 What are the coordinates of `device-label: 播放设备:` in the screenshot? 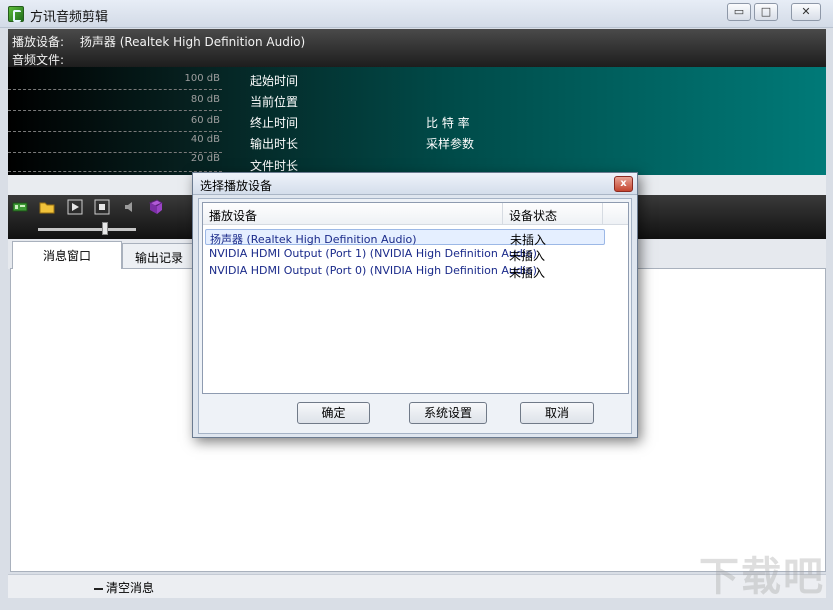 It's located at (38, 42).